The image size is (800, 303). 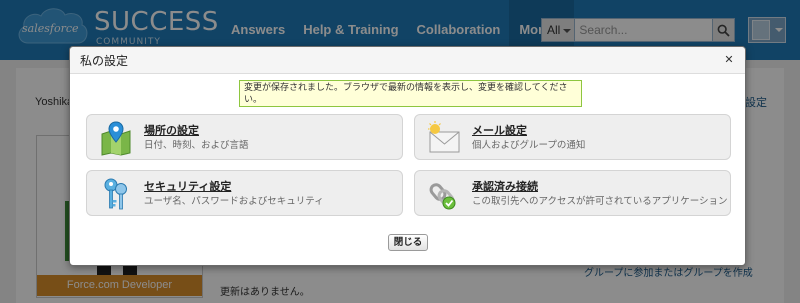 What do you see at coordinates (410, 93) in the screenshot?
I see `save-confirmation-message: 変更が保存されました。ブラウザで最新の情報を表示し、変更を確認してください。` at bounding box center [410, 93].